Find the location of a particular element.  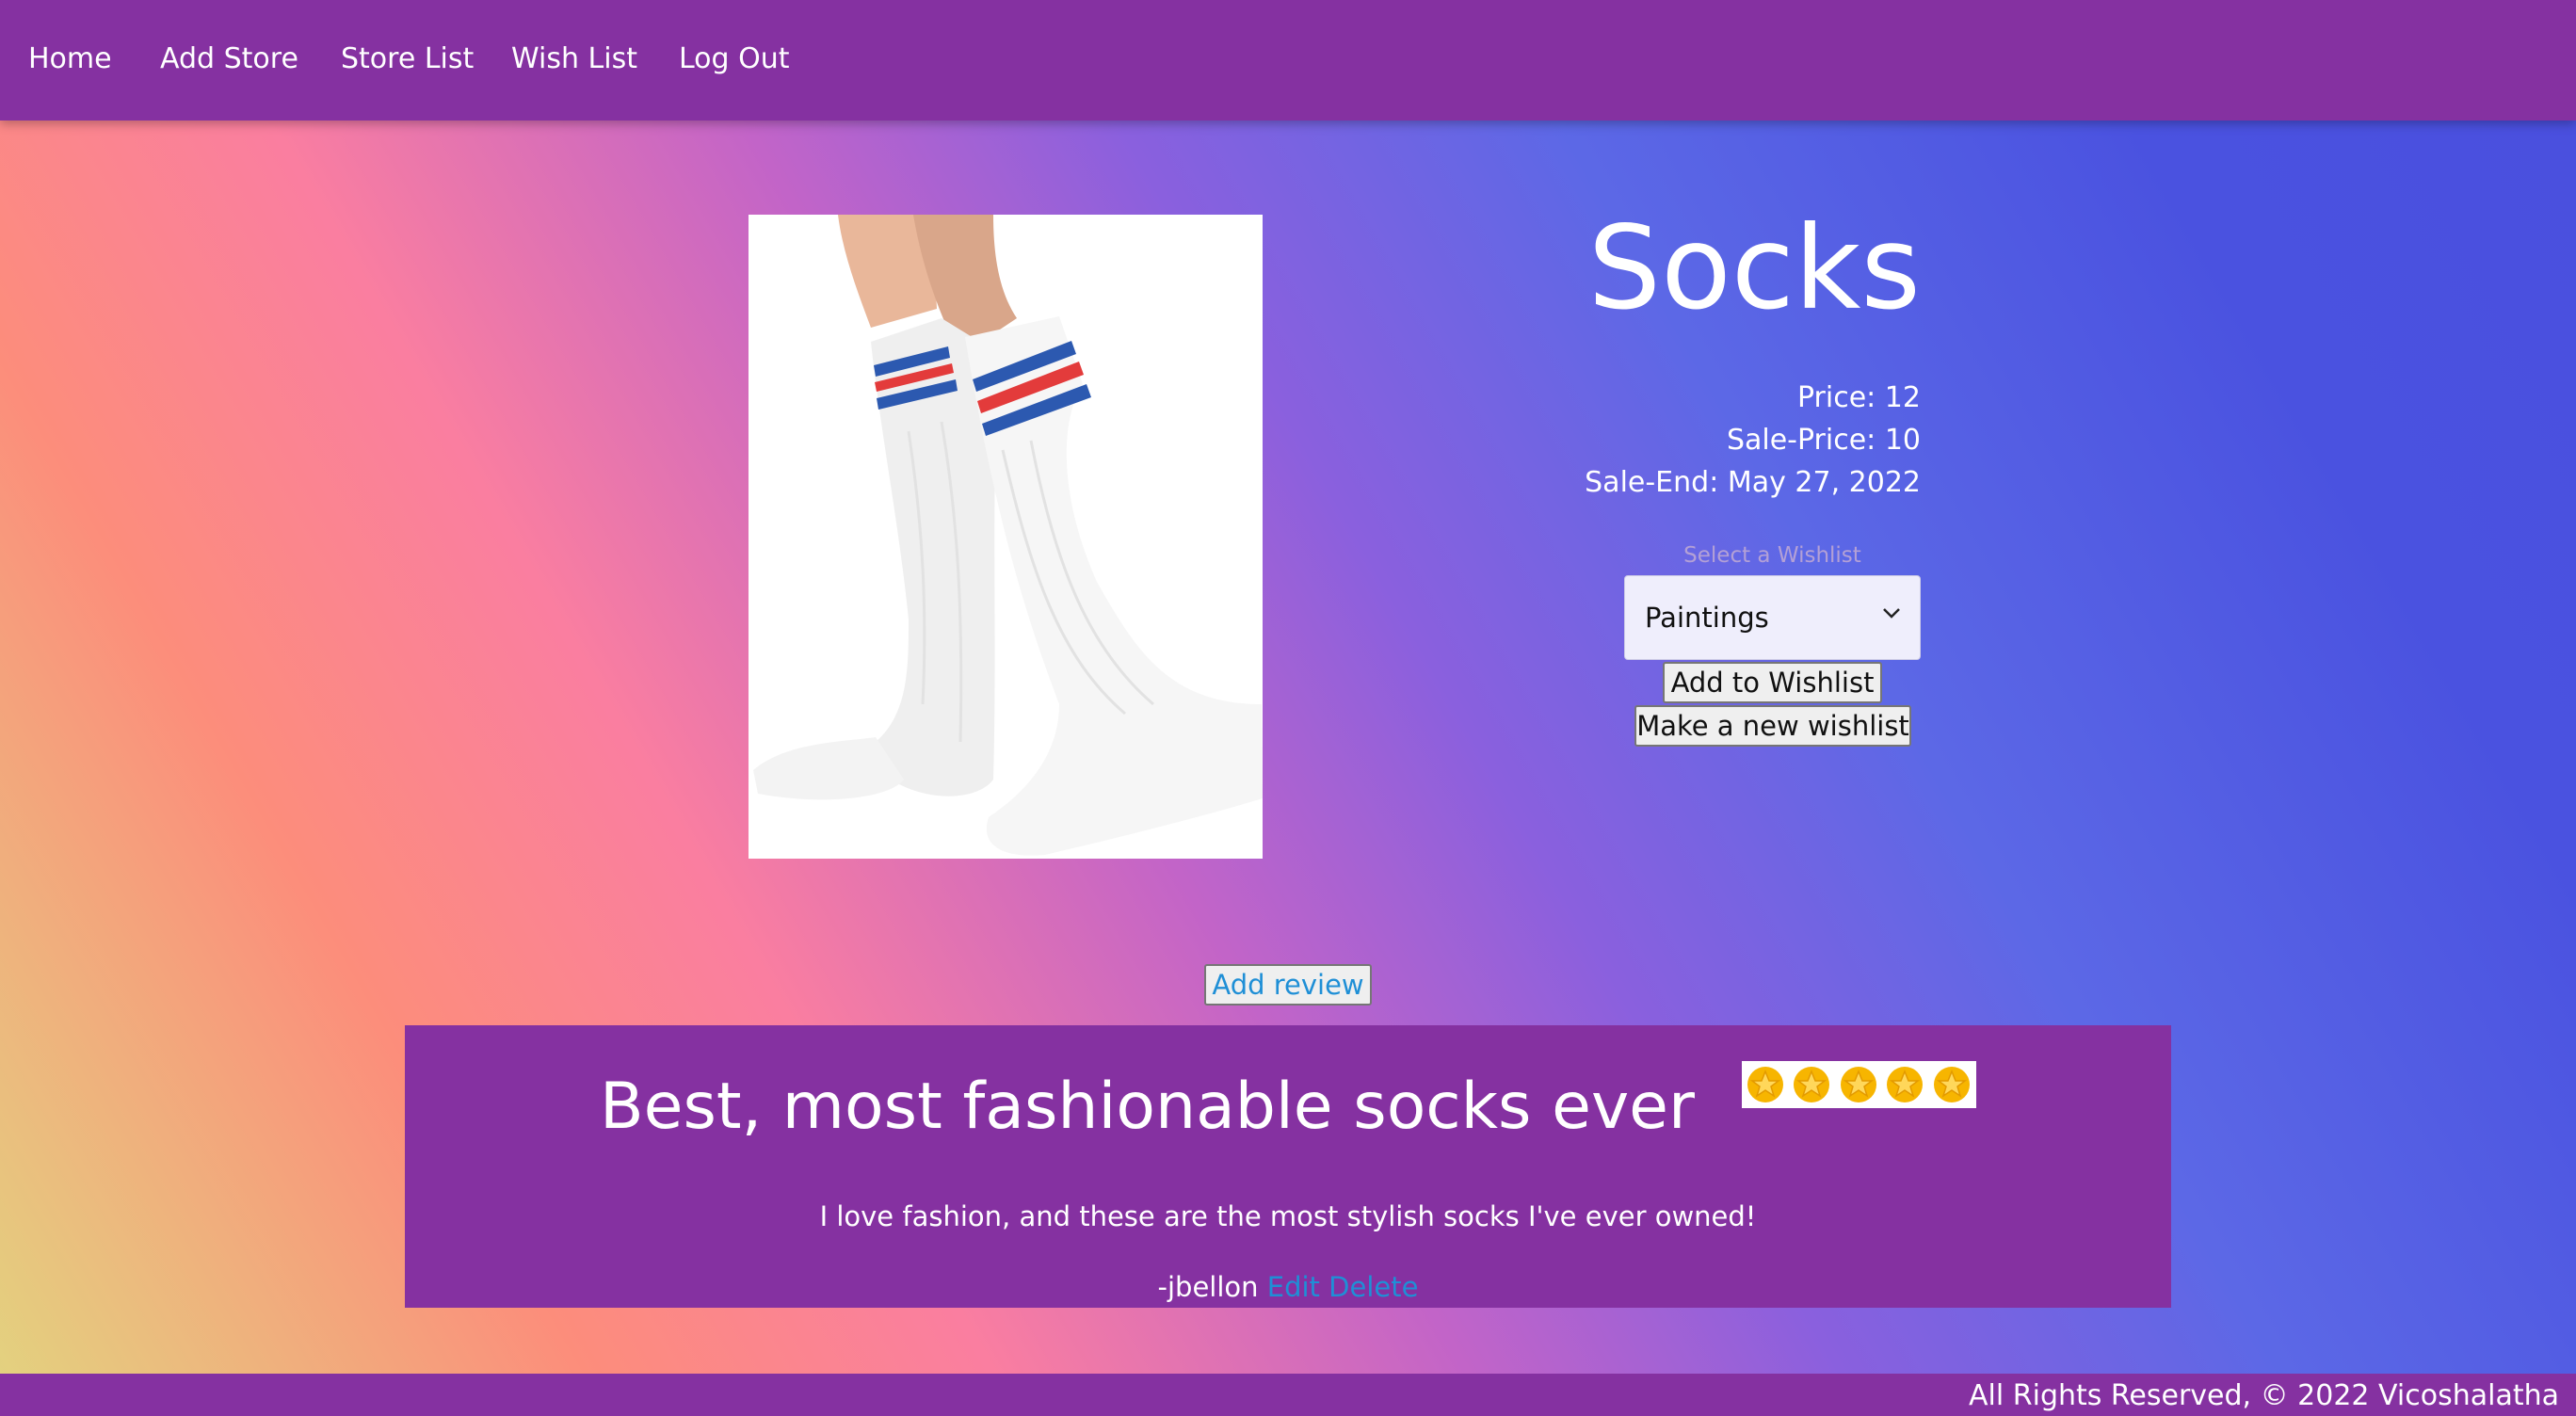

nav-link-store-list: Store List is located at coordinates (407, 59).